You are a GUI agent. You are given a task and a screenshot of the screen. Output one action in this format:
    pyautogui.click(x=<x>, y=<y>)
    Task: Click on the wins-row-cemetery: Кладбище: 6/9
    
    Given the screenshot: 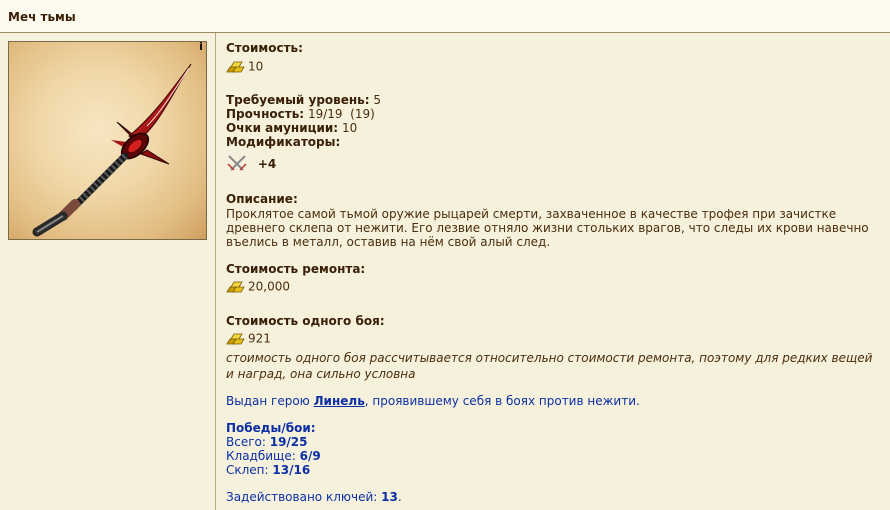 What is the action you would take?
    pyautogui.click(x=273, y=456)
    